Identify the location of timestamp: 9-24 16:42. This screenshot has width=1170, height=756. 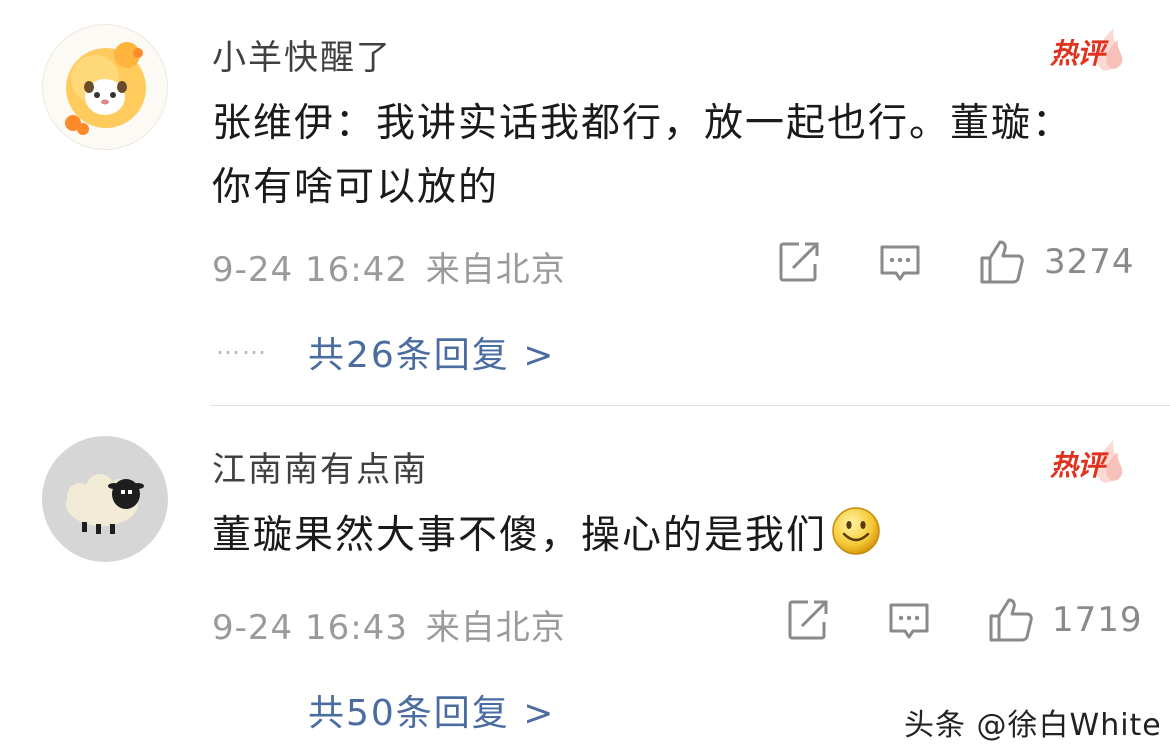
(310, 270).